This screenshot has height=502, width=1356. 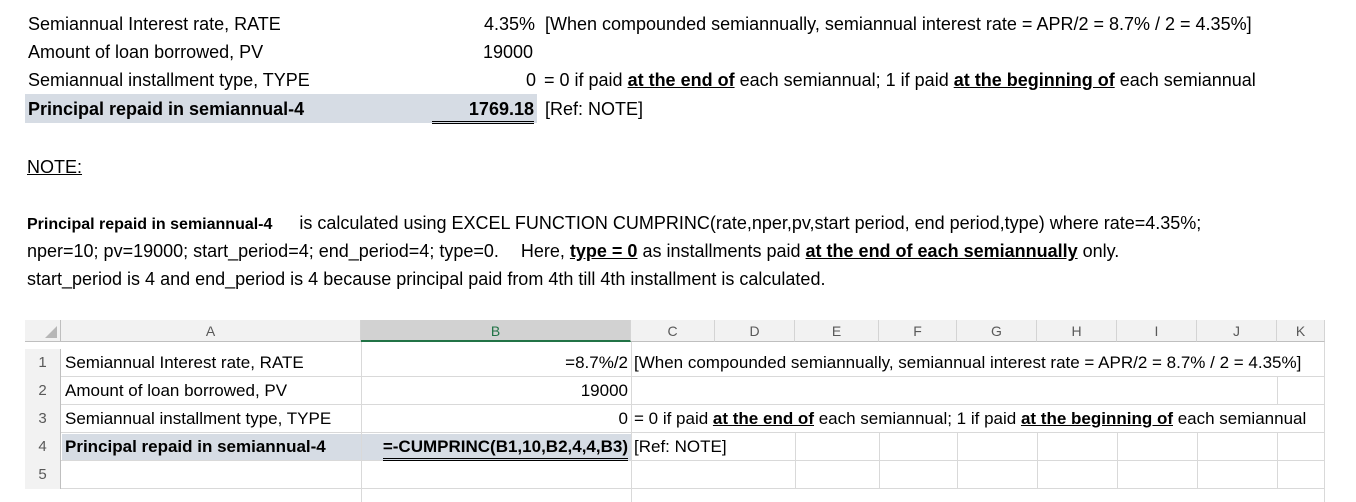 What do you see at coordinates (673, 331) in the screenshot?
I see `column-header-c: C` at bounding box center [673, 331].